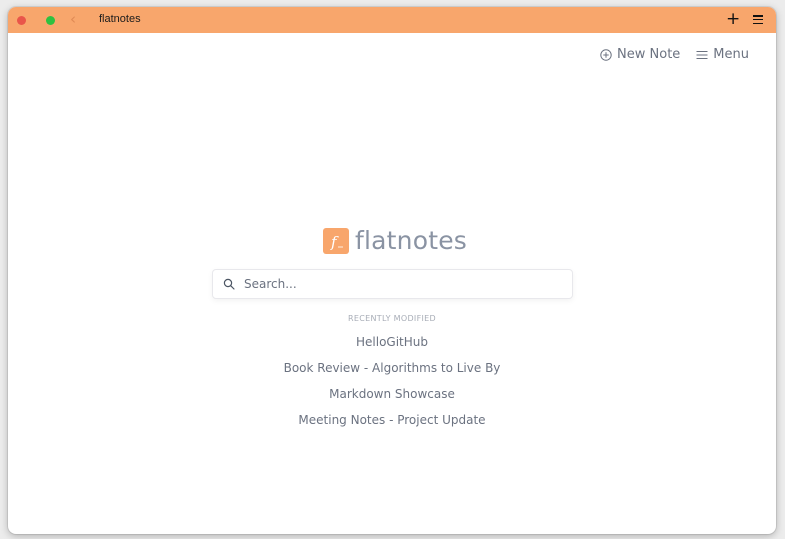  I want to click on recently-modified-heading: RECENTLY MODIFIED, so click(392, 318).